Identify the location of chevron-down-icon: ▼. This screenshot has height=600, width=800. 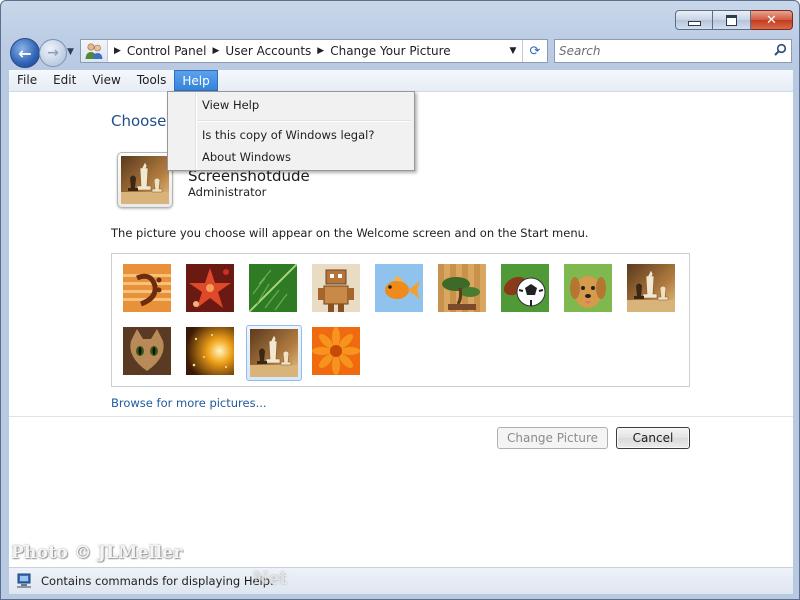
(70, 52).